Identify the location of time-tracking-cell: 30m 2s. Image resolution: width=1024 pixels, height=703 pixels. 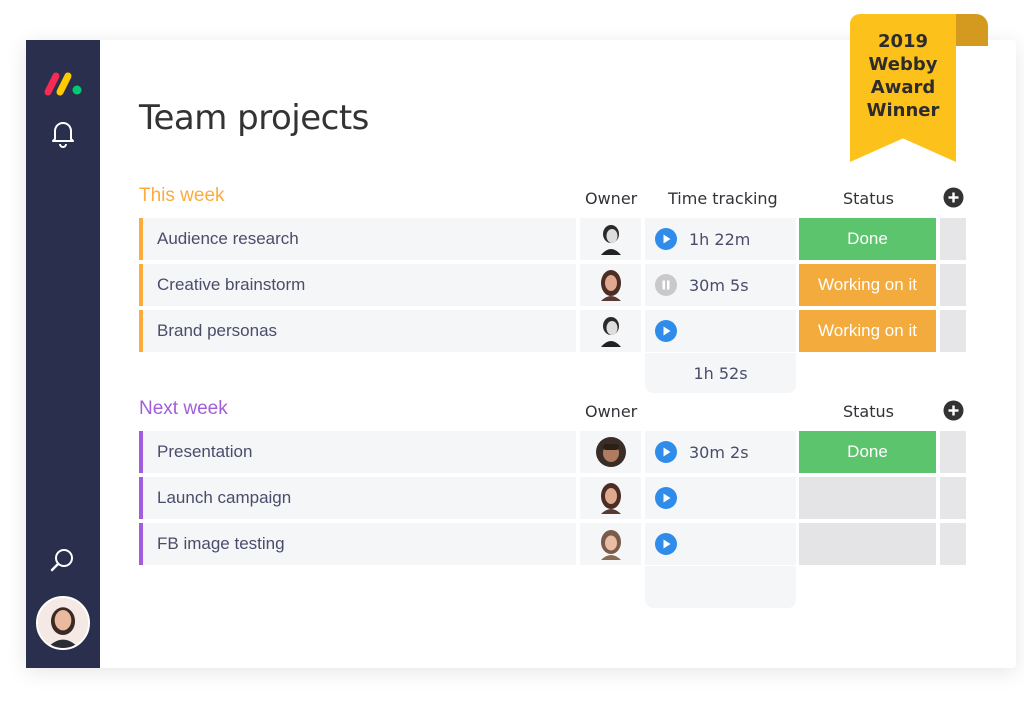
(720, 452).